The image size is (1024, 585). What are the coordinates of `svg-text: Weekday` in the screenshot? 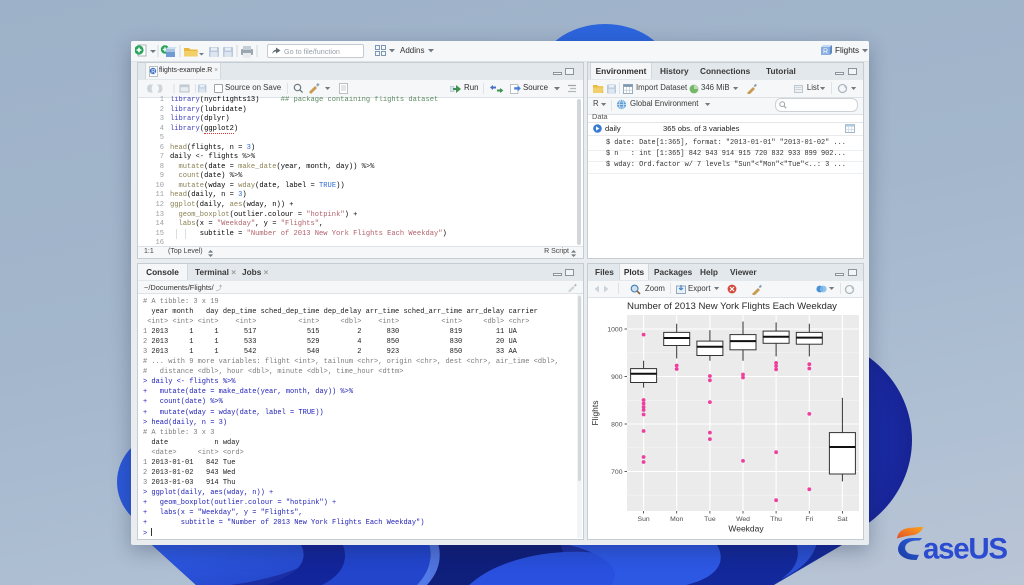 It's located at (746, 529).